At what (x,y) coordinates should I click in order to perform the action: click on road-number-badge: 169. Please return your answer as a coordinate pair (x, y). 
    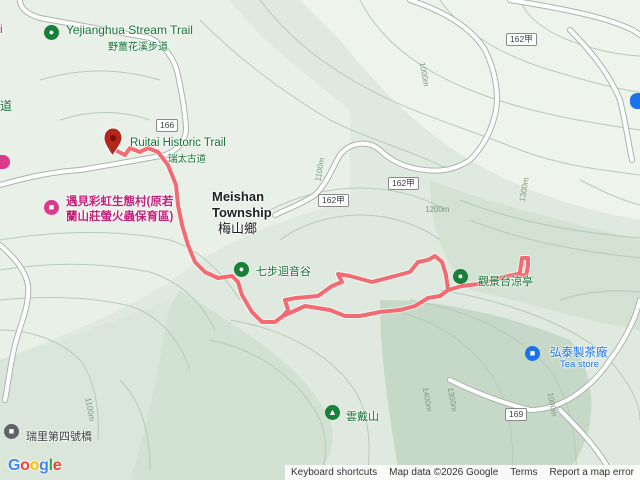
    Looking at the image, I should click on (516, 414).